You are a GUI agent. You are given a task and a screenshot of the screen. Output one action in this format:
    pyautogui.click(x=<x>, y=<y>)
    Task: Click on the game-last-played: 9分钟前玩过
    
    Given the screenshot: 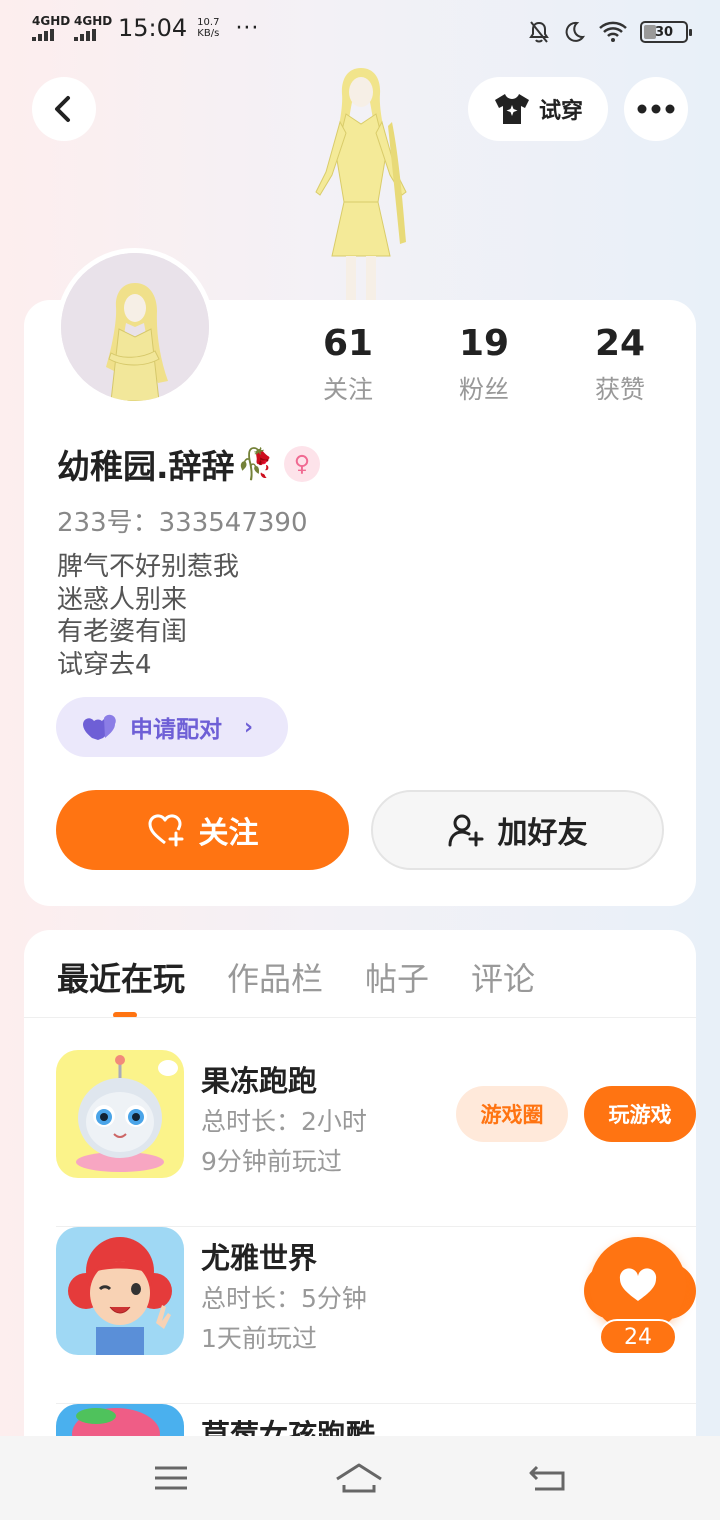 What is the action you would take?
    pyautogui.click(x=271, y=1161)
    